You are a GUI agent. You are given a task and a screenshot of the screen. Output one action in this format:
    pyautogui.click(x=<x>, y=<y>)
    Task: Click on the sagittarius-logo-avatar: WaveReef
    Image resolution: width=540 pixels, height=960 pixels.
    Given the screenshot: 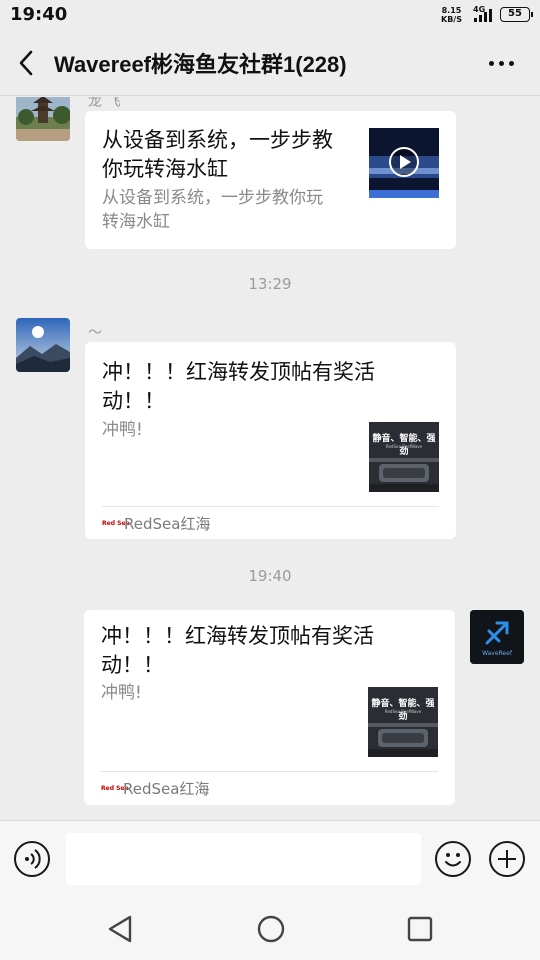 What is the action you would take?
    pyautogui.click(x=497, y=637)
    